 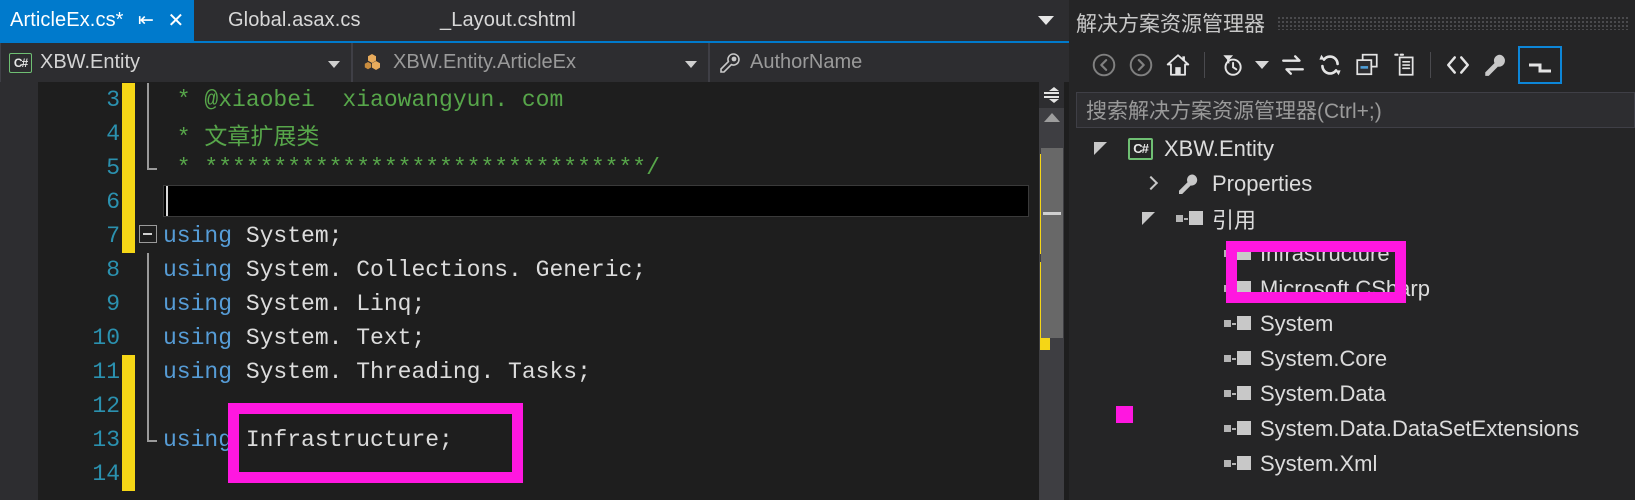 I want to click on home-icon, so click(x=1177, y=65).